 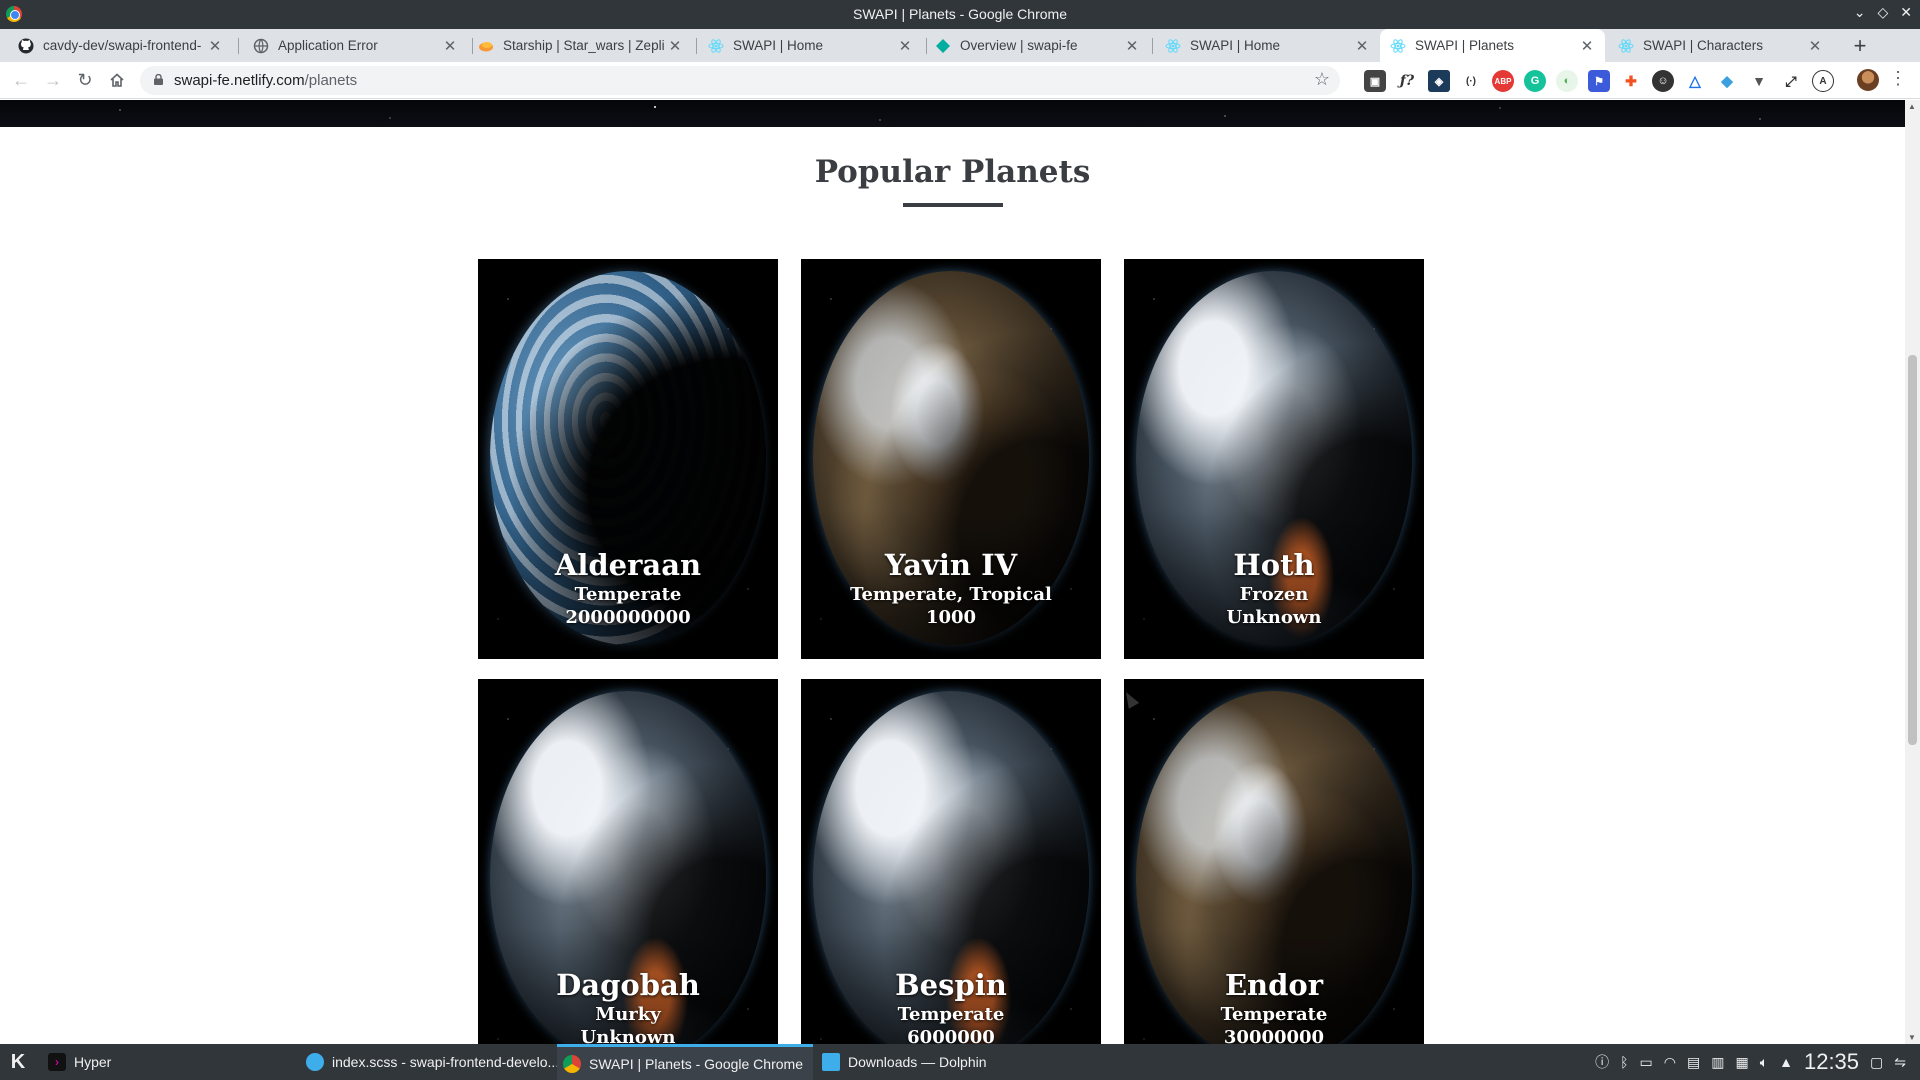 I want to click on planet-population: 30000000, so click(x=1274, y=1035).